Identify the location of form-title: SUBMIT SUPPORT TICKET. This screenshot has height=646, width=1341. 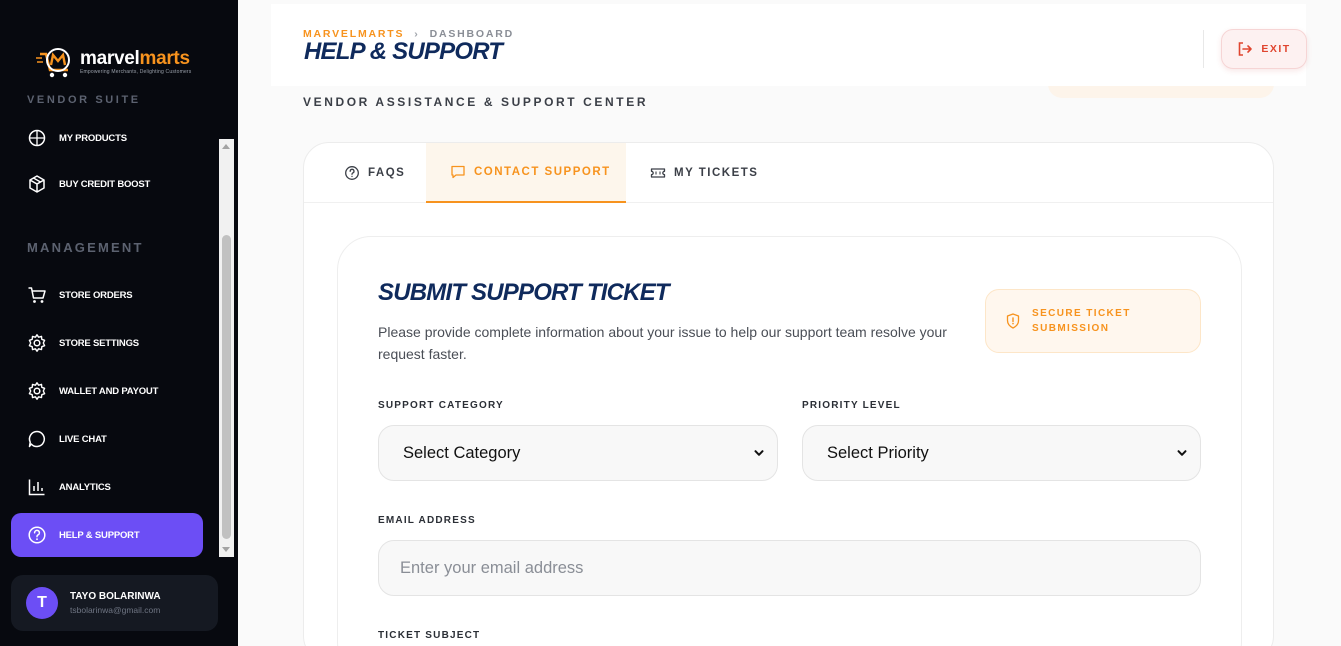
(524, 292).